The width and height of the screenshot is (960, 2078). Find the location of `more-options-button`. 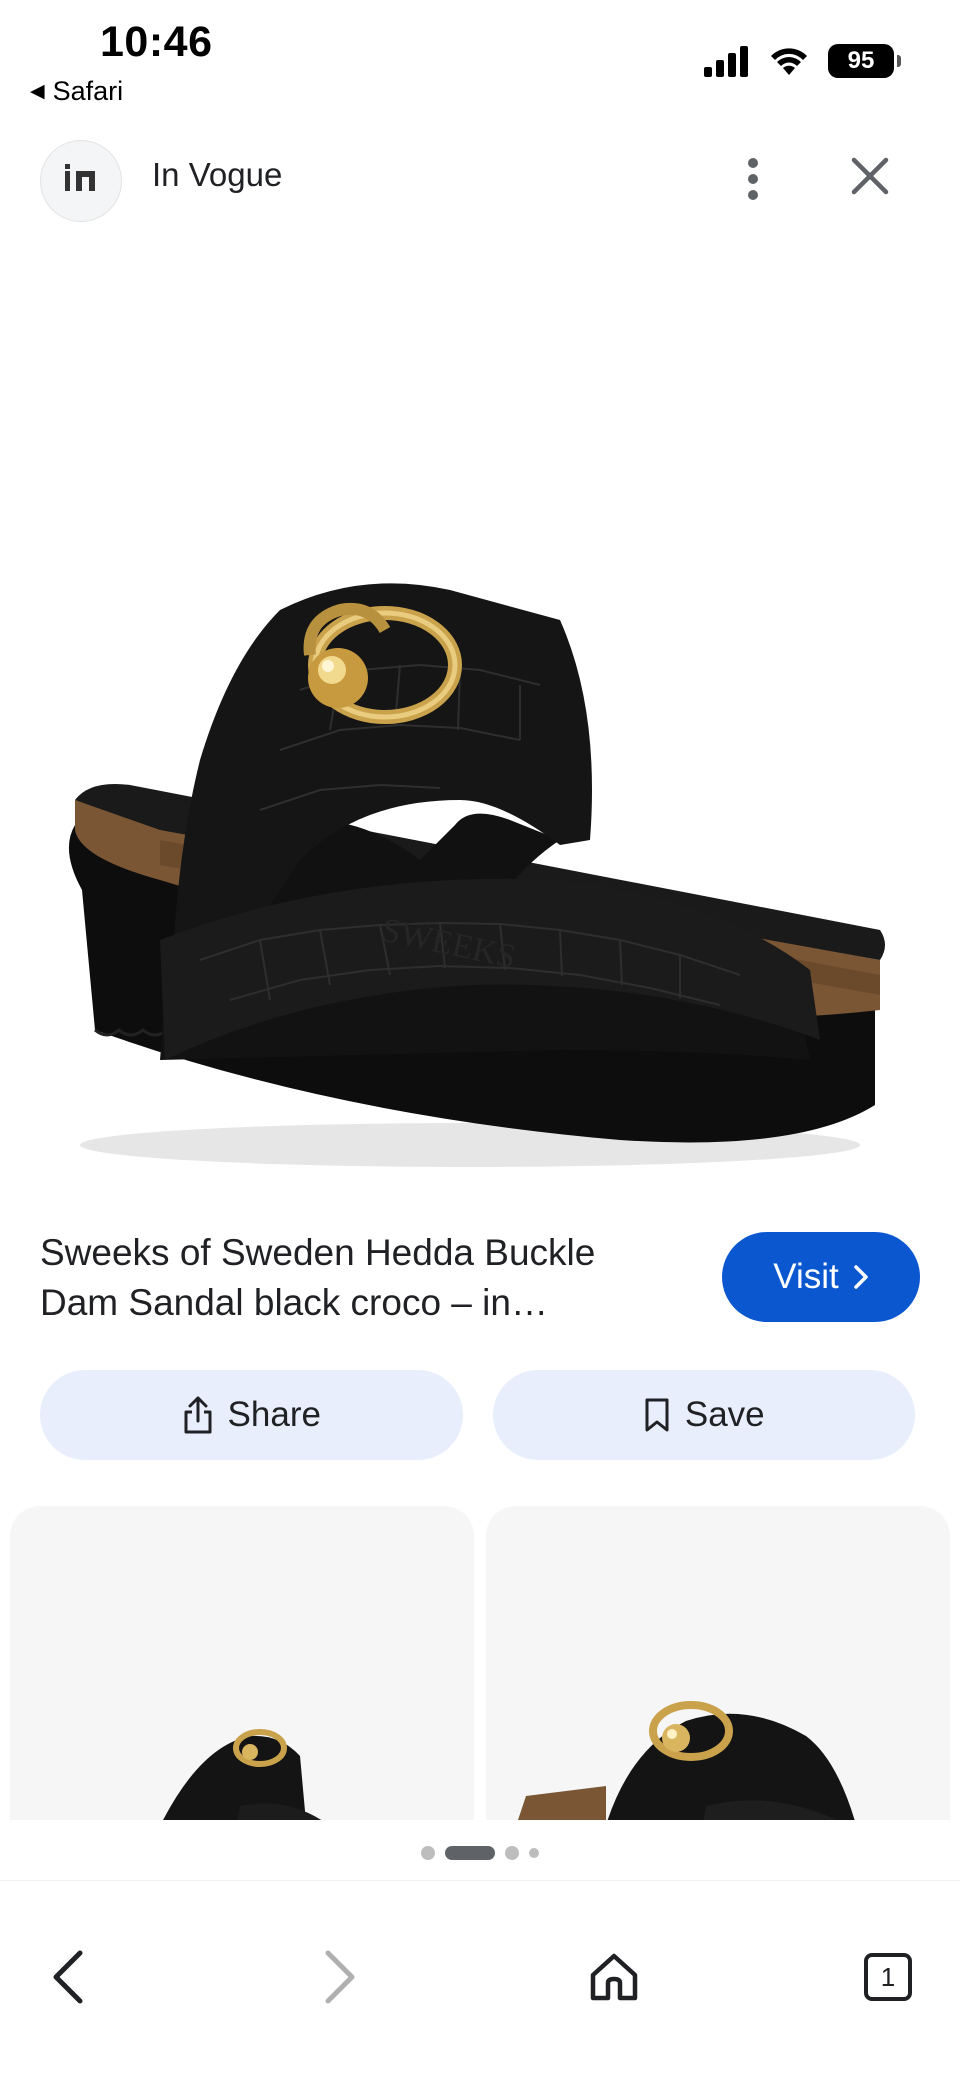

more-options-button is located at coordinates (753, 179).